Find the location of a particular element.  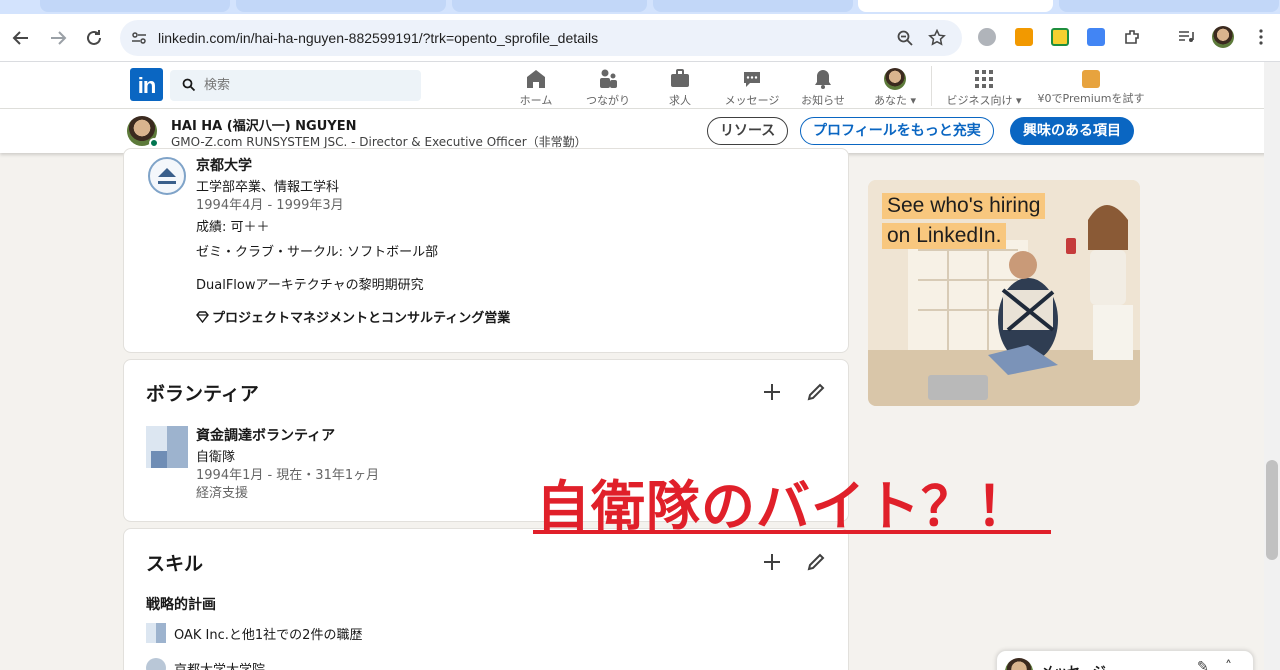

extension-orange-icon is located at coordinates (1024, 37).